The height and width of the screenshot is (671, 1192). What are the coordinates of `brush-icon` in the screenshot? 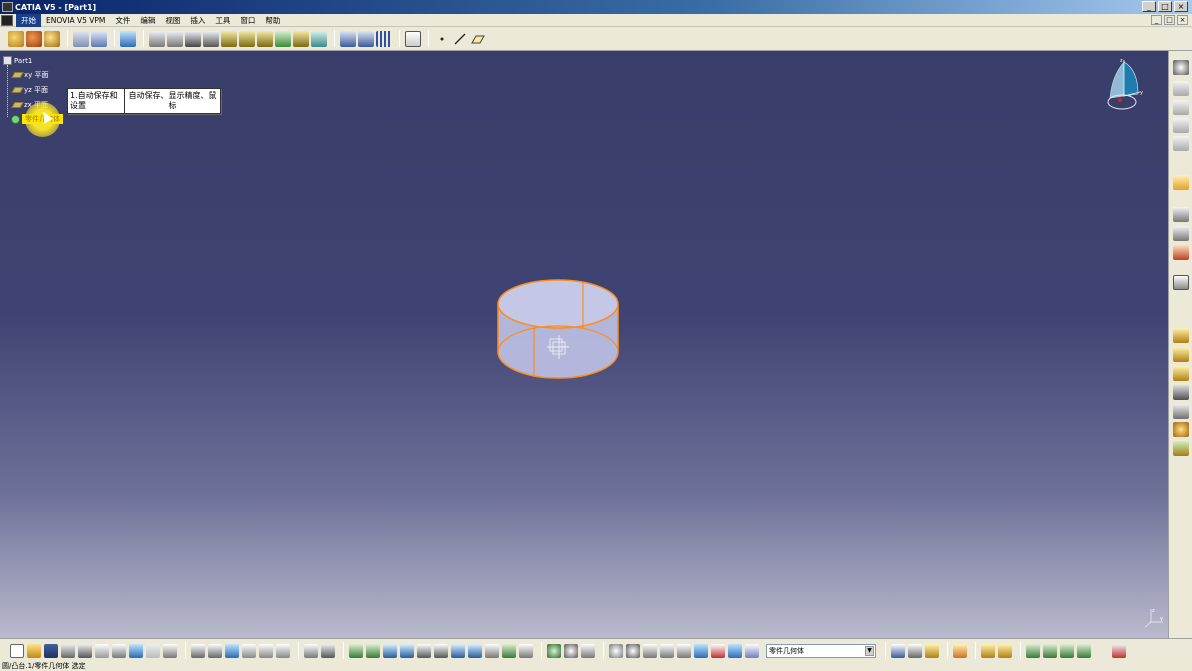 It's located at (960, 650).